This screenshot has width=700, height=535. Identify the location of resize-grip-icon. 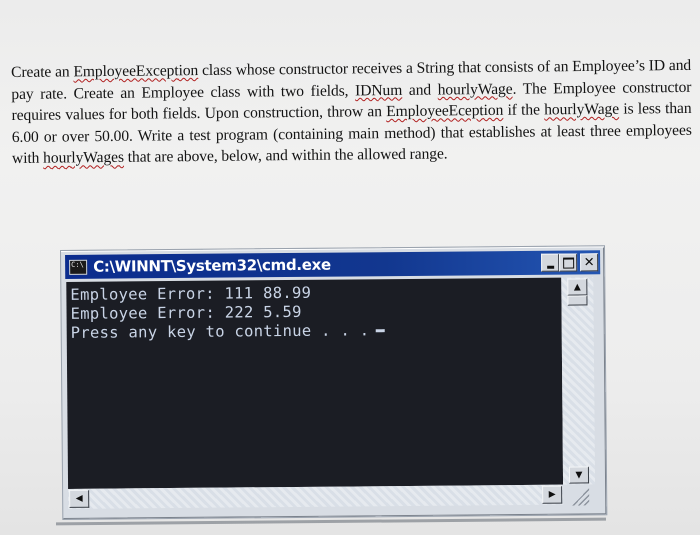
(579, 496).